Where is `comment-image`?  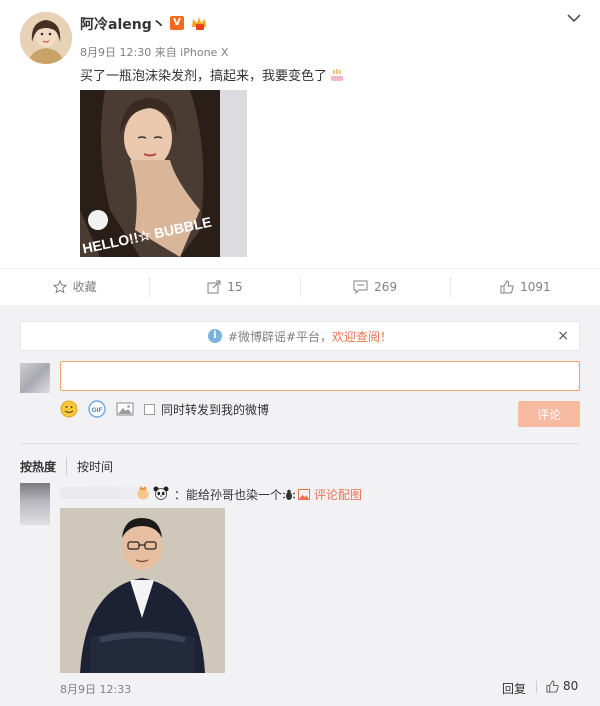
comment-image is located at coordinates (142, 590).